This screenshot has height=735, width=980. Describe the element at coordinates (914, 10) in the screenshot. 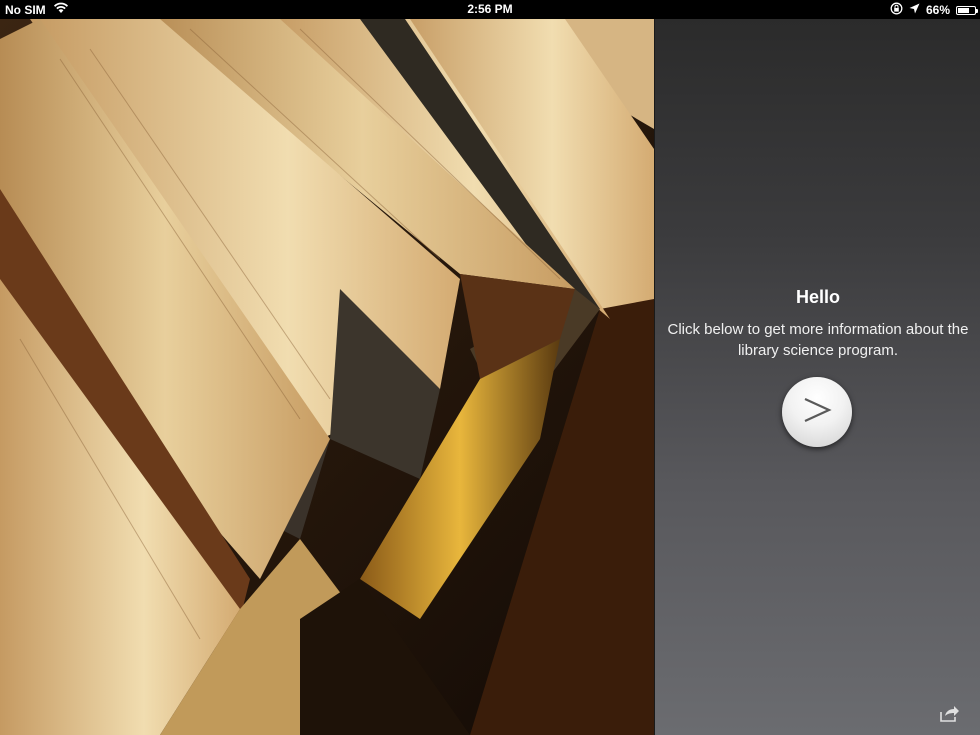

I see `location-arrow-icon` at that location.